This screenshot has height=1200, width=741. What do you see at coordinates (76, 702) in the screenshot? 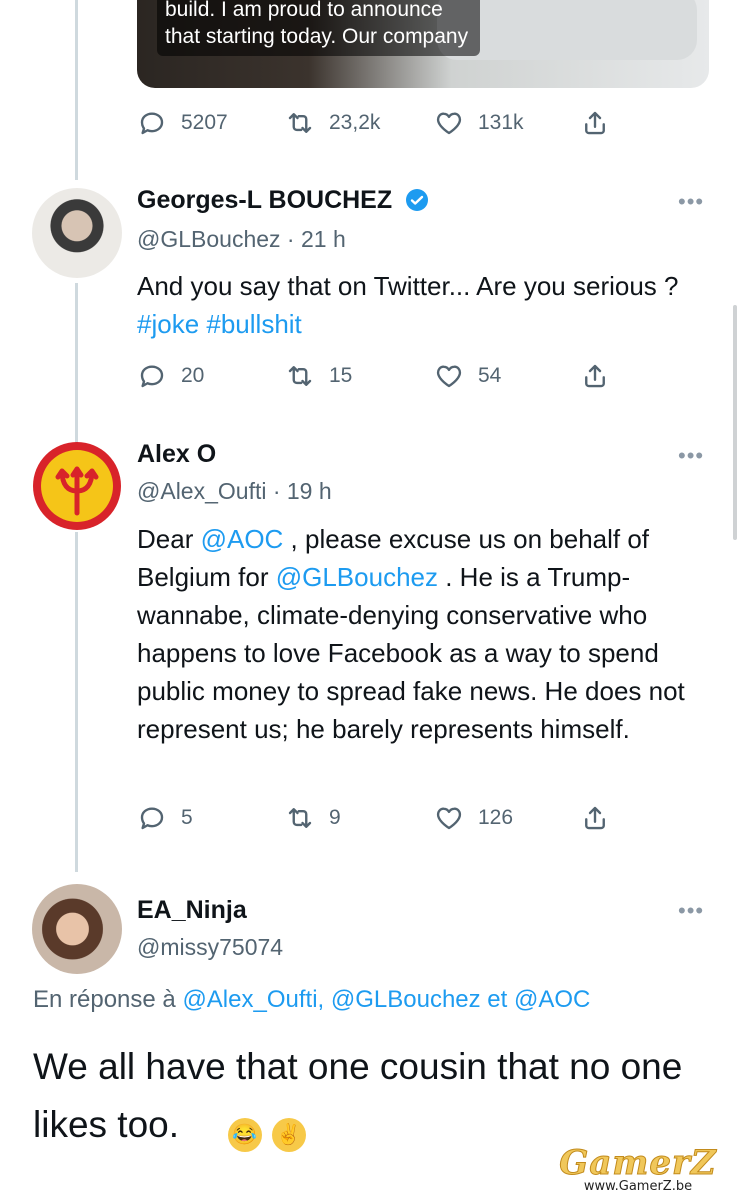
I see `thread-line-bottom` at bounding box center [76, 702].